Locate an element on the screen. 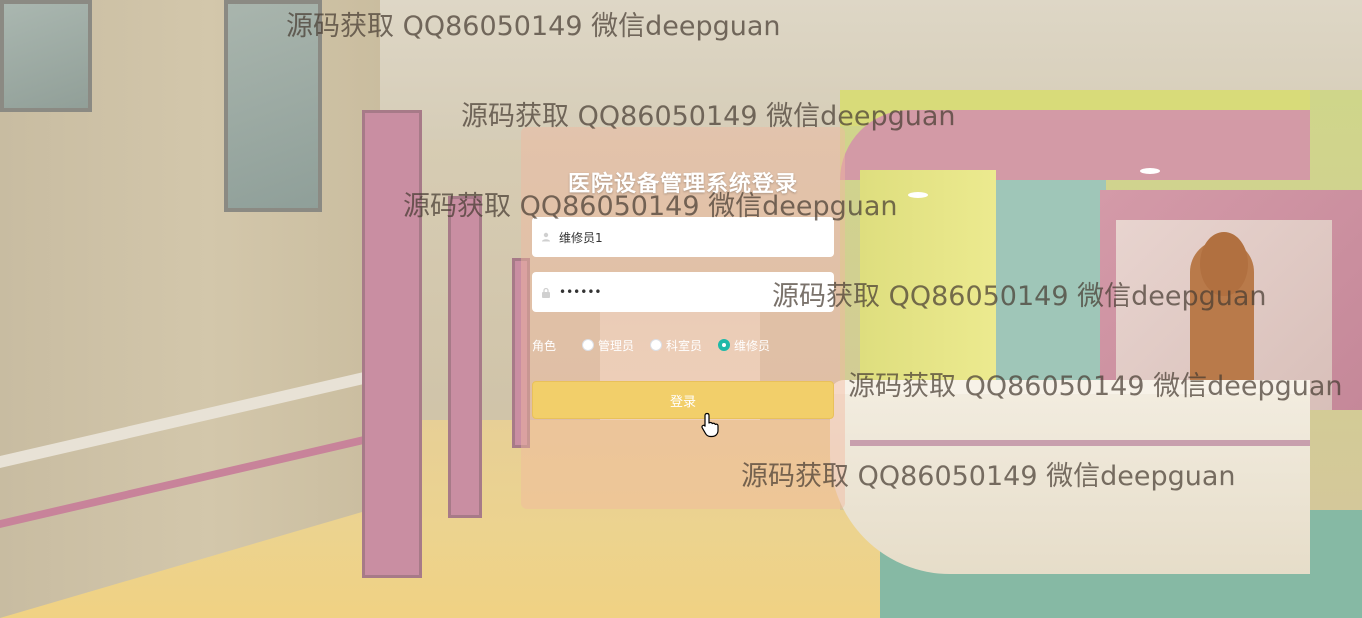 The width and height of the screenshot is (1362, 618). role-option-label: 科室员 is located at coordinates (684, 345).